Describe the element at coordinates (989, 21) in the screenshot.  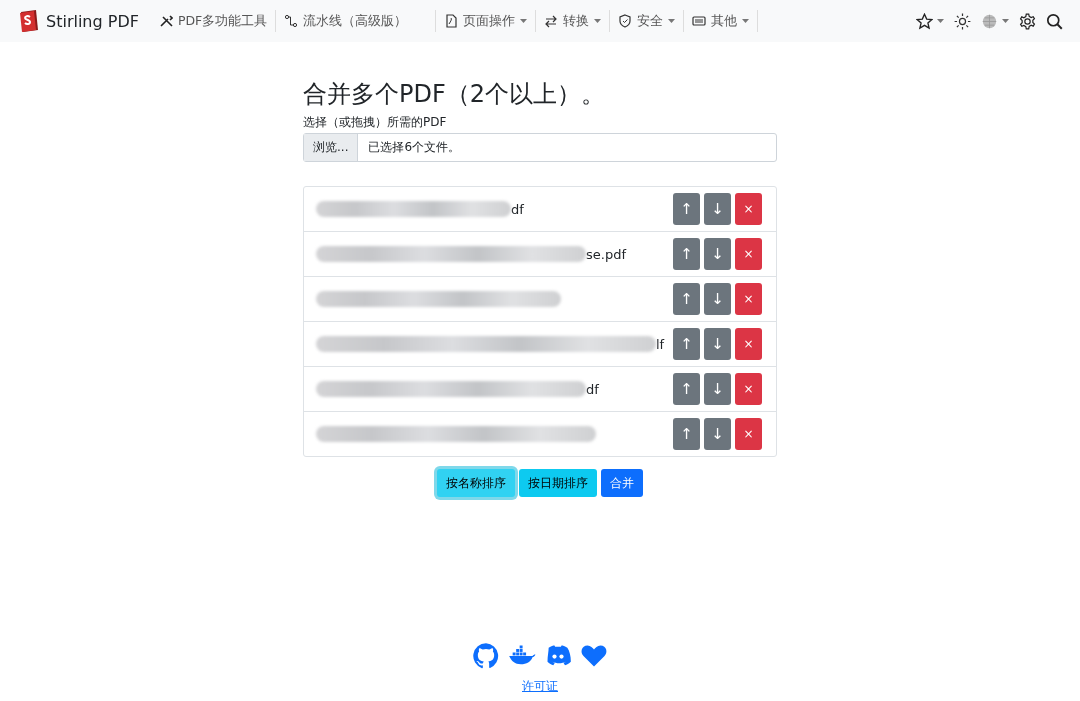
I see `globe-icon` at that location.